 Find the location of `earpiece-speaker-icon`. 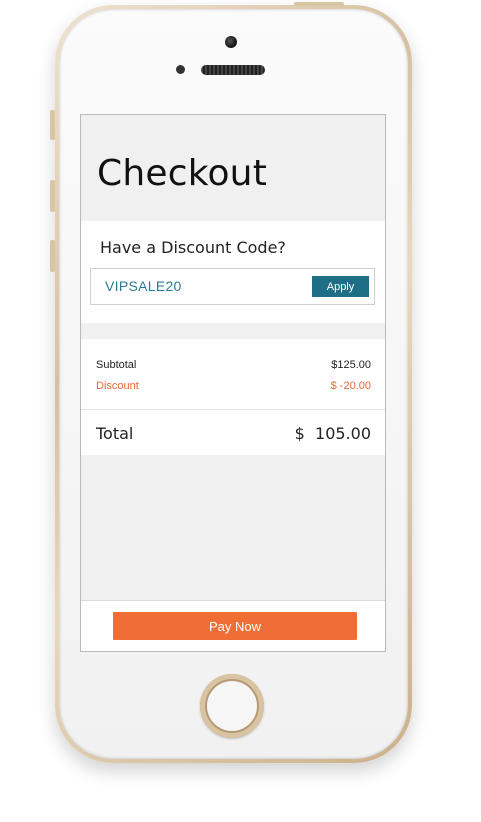

earpiece-speaker-icon is located at coordinates (233, 70).